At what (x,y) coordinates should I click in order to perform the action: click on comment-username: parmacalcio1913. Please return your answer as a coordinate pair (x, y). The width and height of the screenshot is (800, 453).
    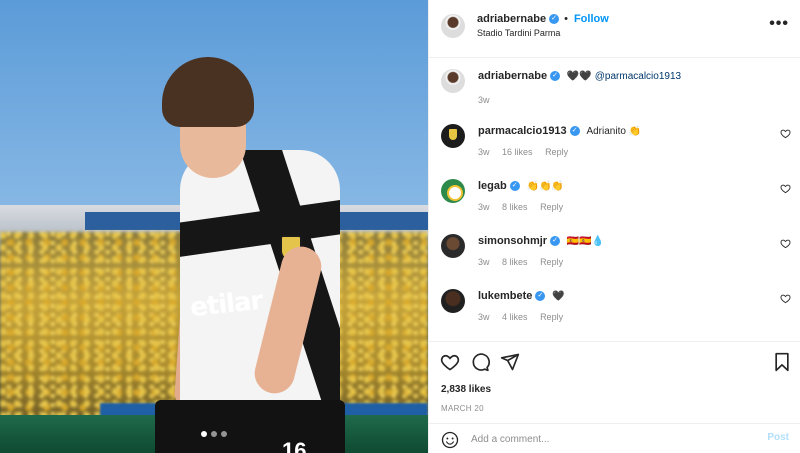
    Looking at the image, I should click on (522, 131).